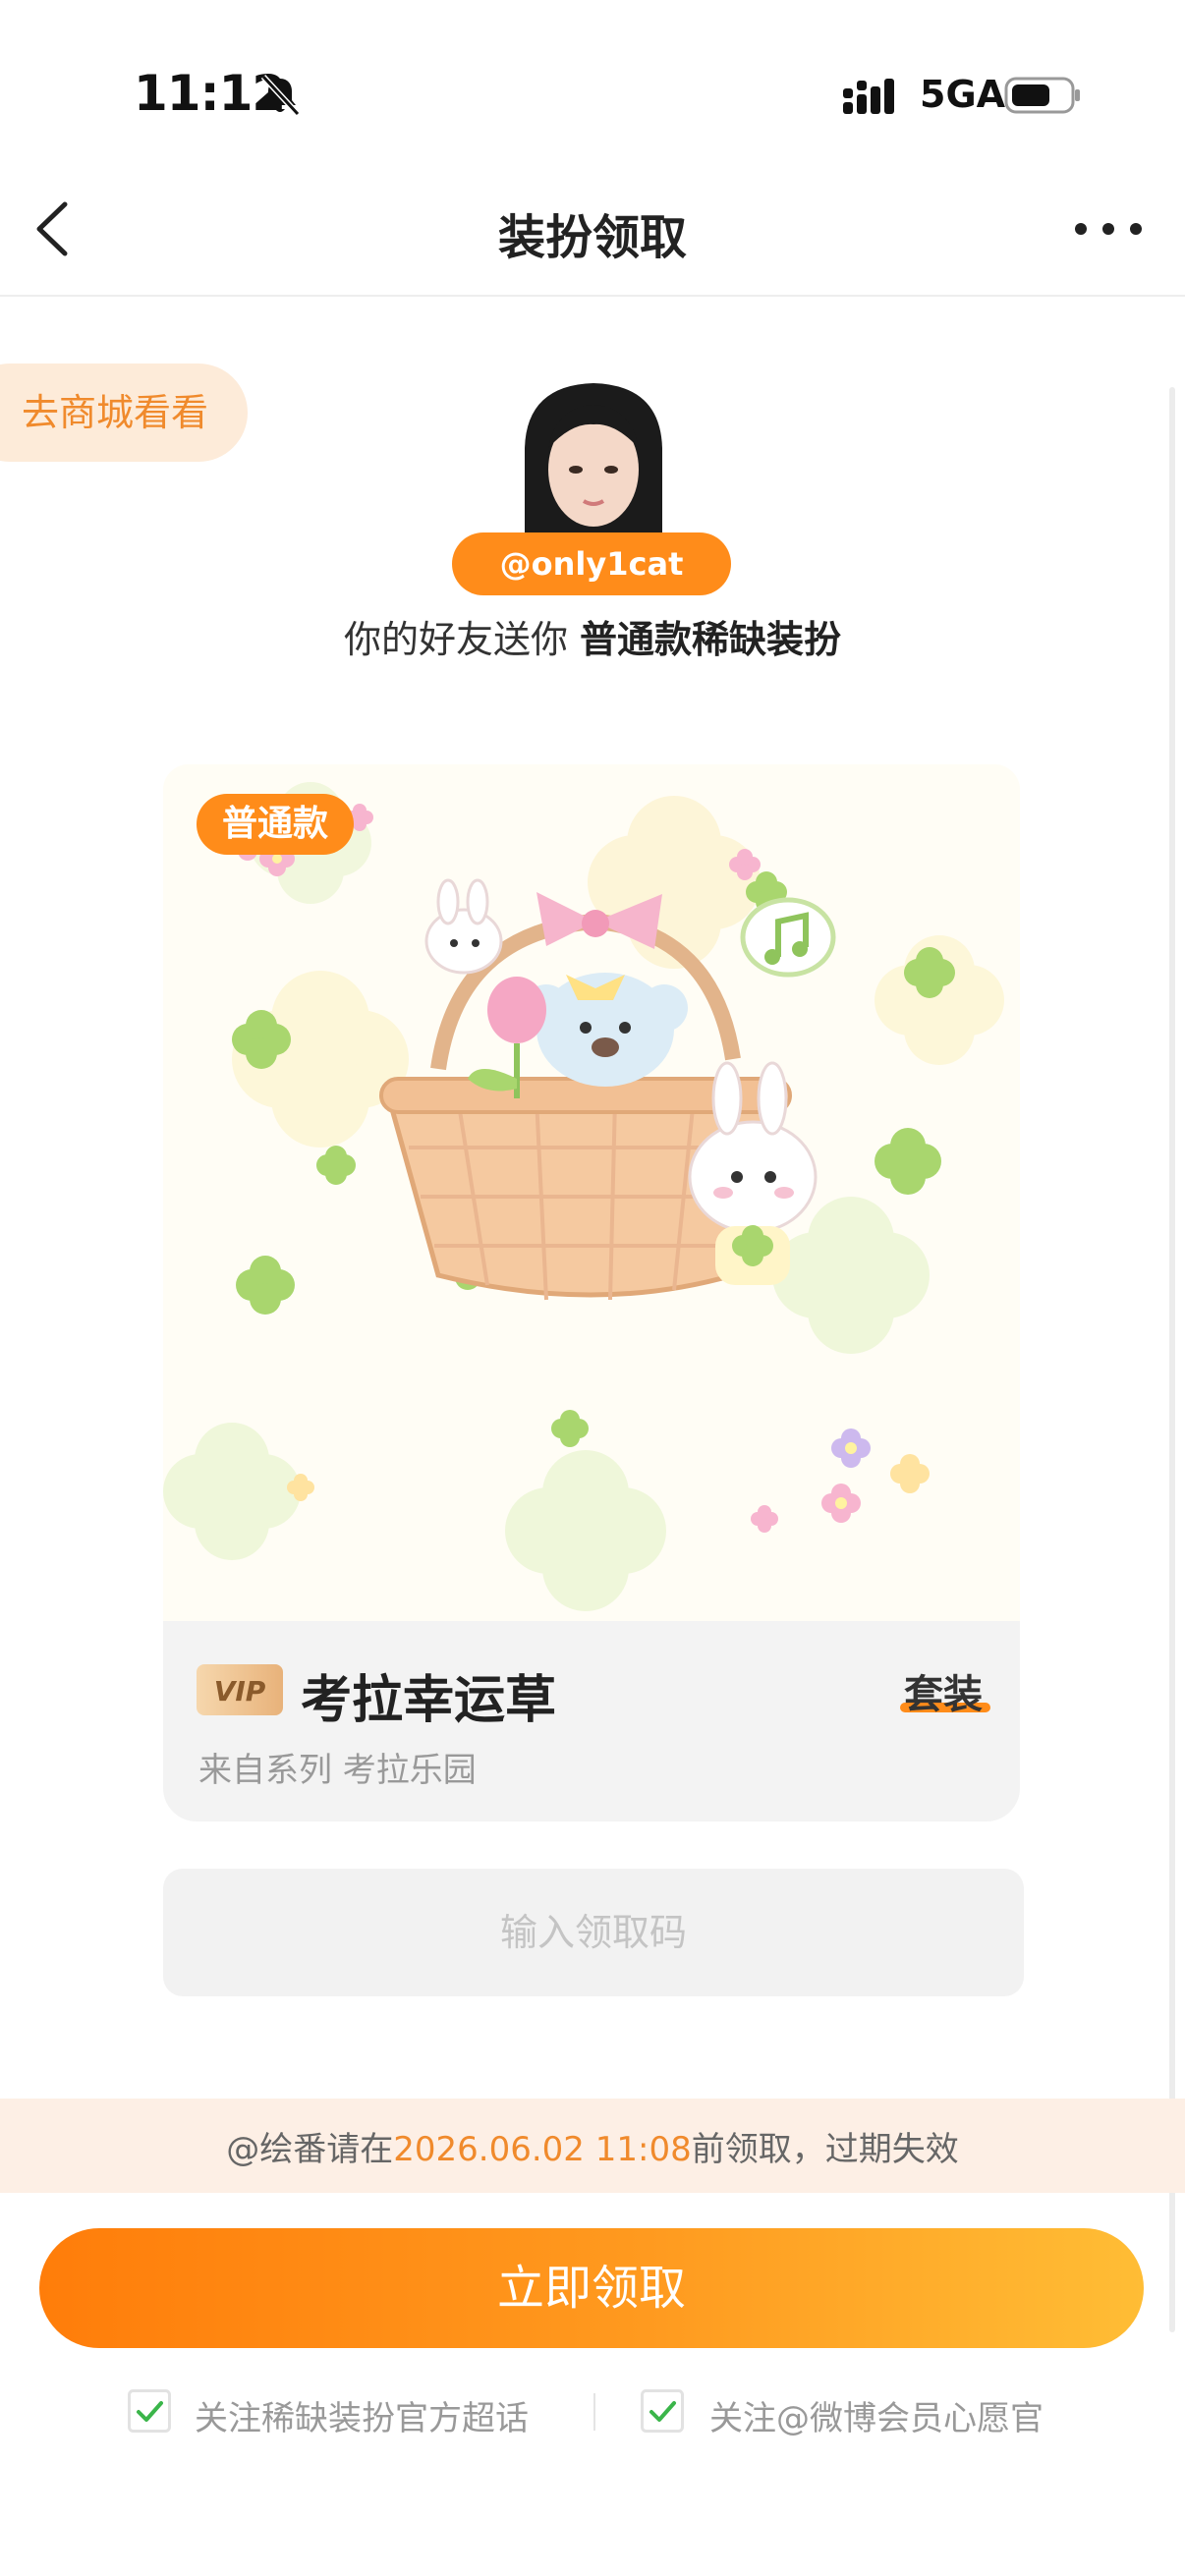  I want to click on follow-divider, so click(594, 2412).